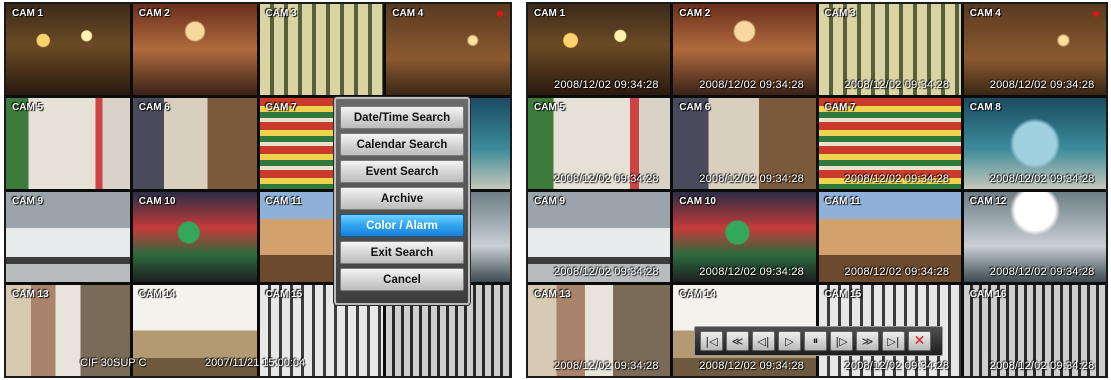 Image resolution: width=1111 pixels, height=380 pixels. I want to click on camera-tile: CAM 5 2008/12/02 09:34:28, so click(599, 143).